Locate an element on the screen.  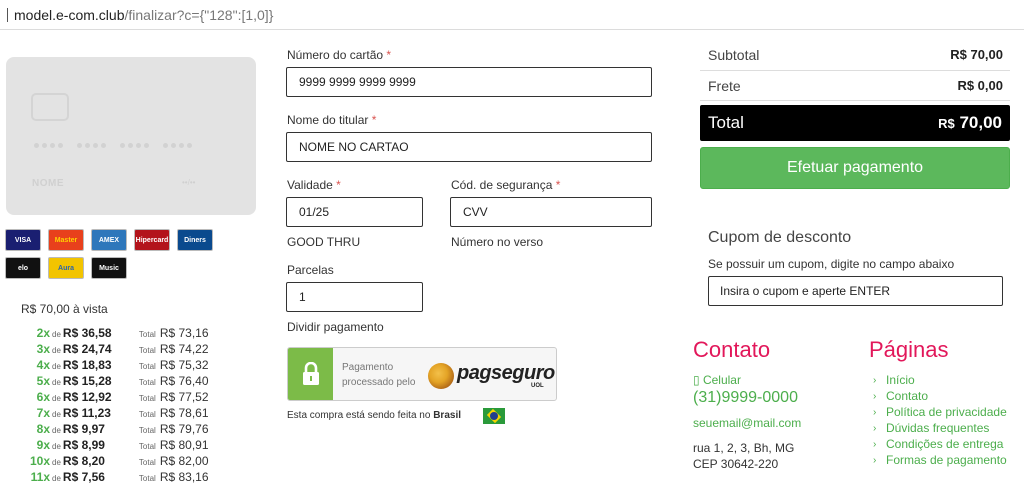
total-label: Total is located at coordinates (726, 122).